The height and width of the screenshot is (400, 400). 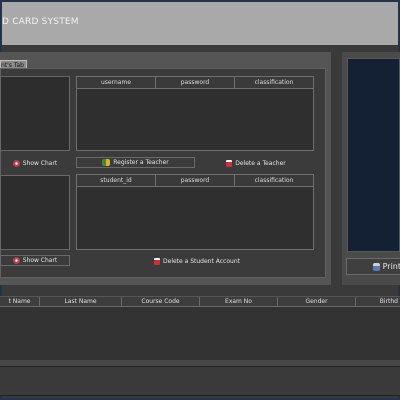 What do you see at coordinates (161, 301) in the screenshot?
I see `col-course-code: Course Code` at bounding box center [161, 301].